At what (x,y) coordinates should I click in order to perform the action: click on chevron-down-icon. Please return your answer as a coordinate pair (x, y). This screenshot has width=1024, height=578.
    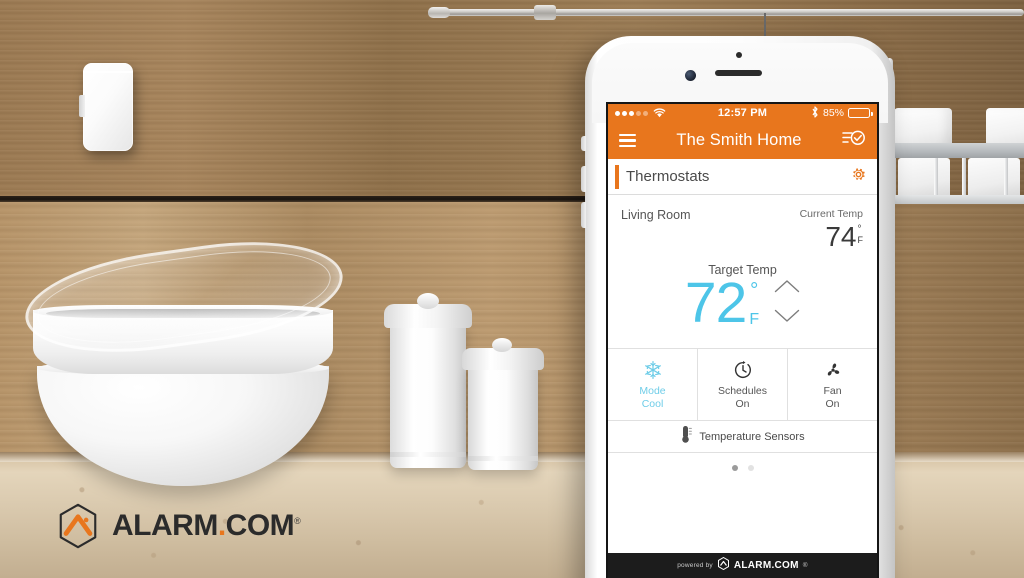
    Looking at the image, I should click on (787, 318).